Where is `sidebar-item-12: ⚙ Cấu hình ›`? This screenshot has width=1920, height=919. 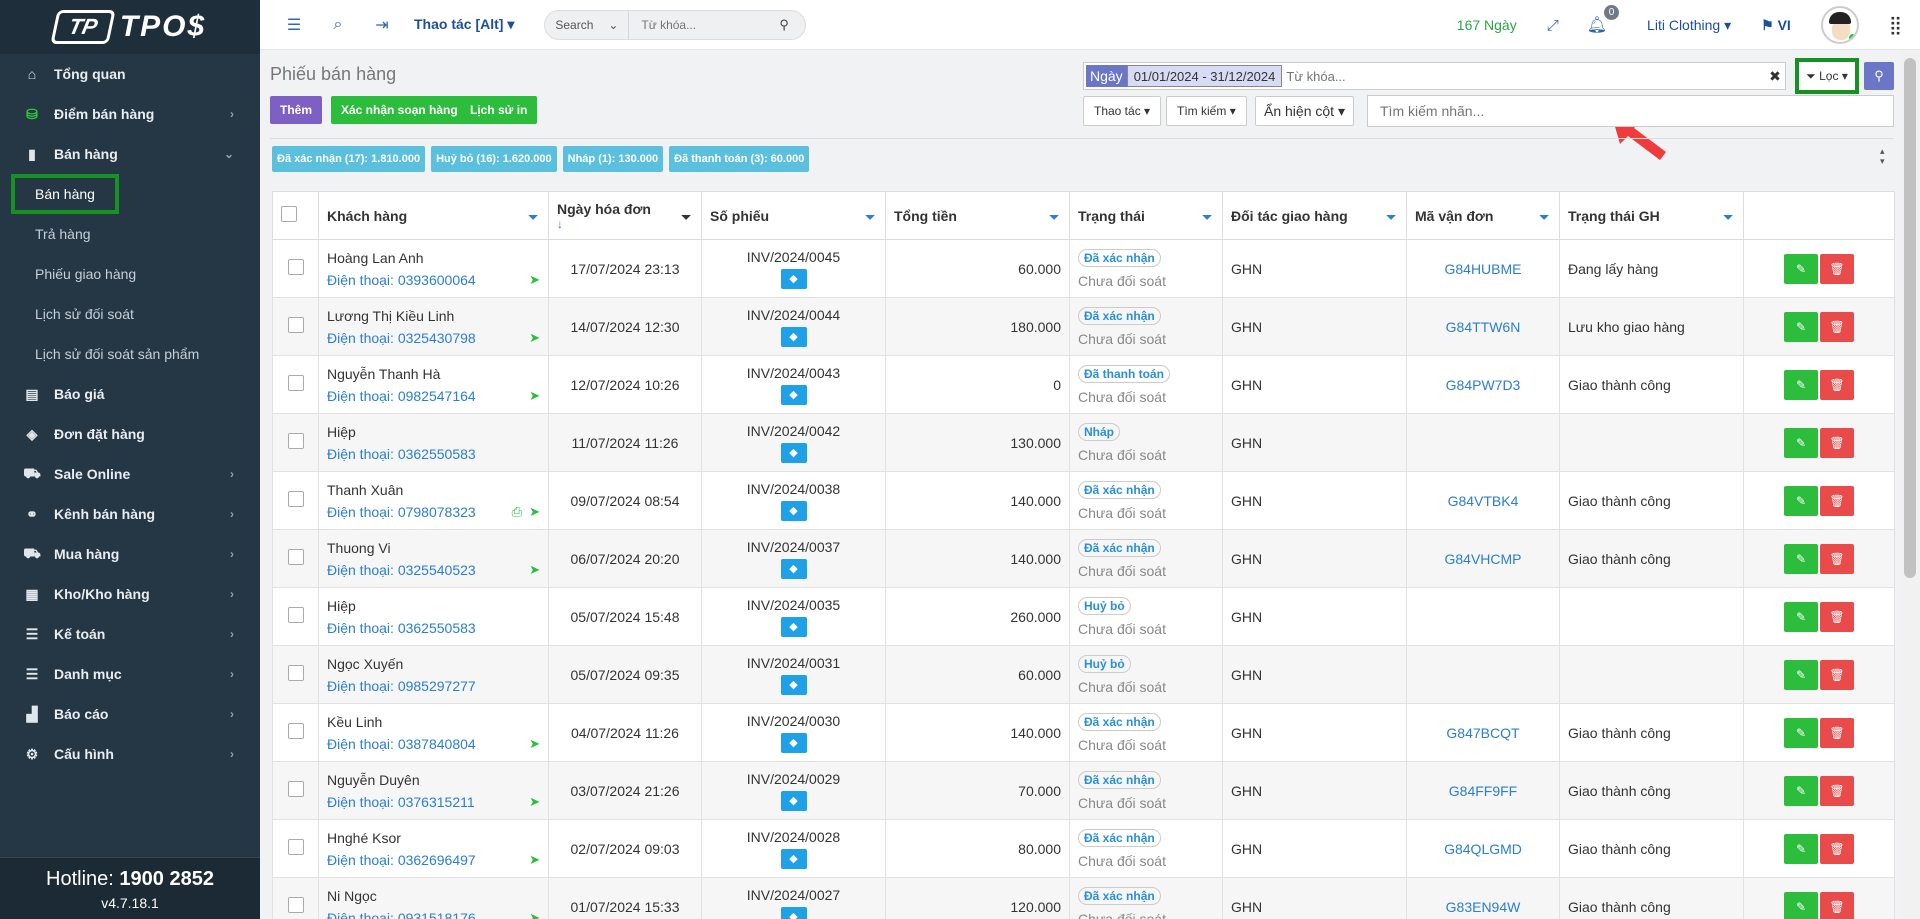 sidebar-item-12: ⚙ Cấu hình › is located at coordinates (130, 754).